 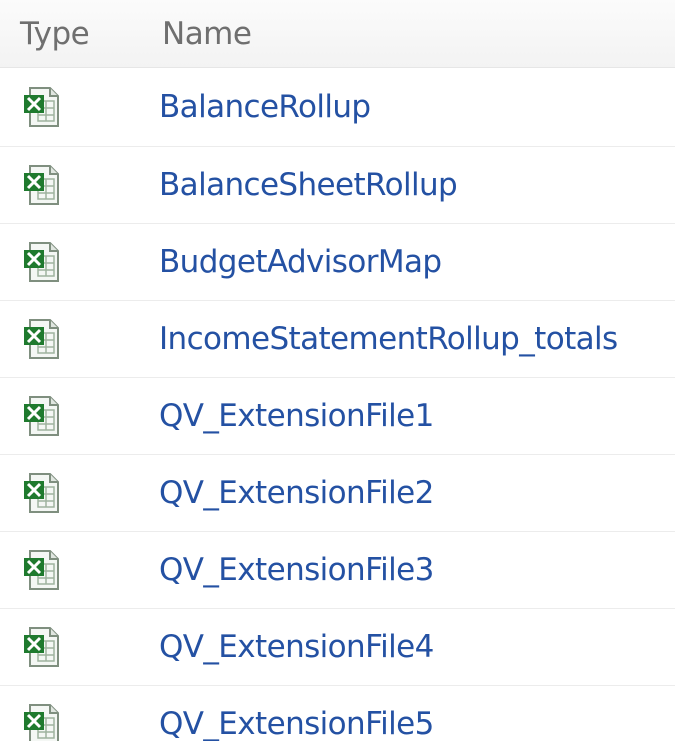 I want to click on column-header-row: Type Name, so click(x=337, y=34).